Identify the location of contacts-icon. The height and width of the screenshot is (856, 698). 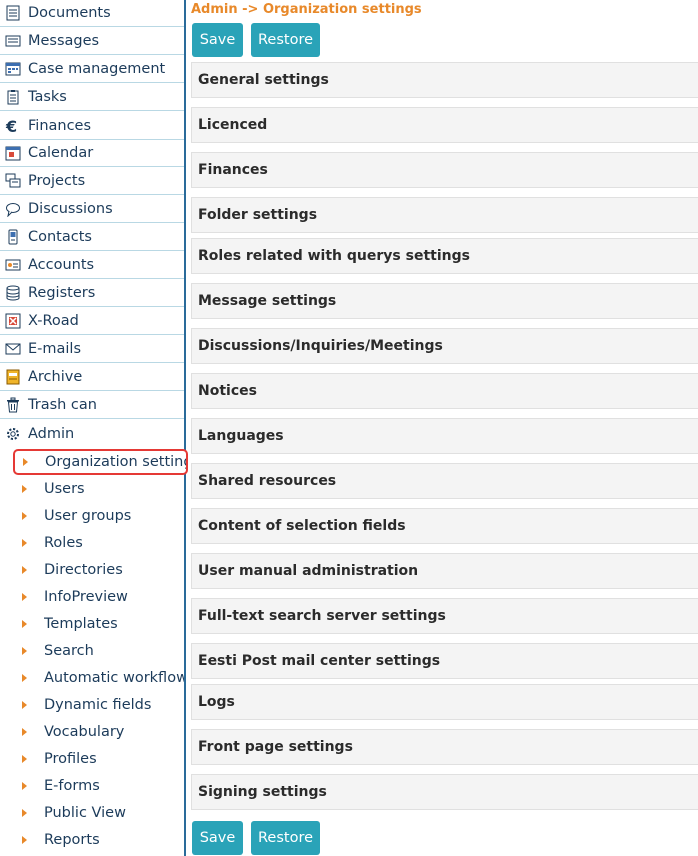
(13, 237).